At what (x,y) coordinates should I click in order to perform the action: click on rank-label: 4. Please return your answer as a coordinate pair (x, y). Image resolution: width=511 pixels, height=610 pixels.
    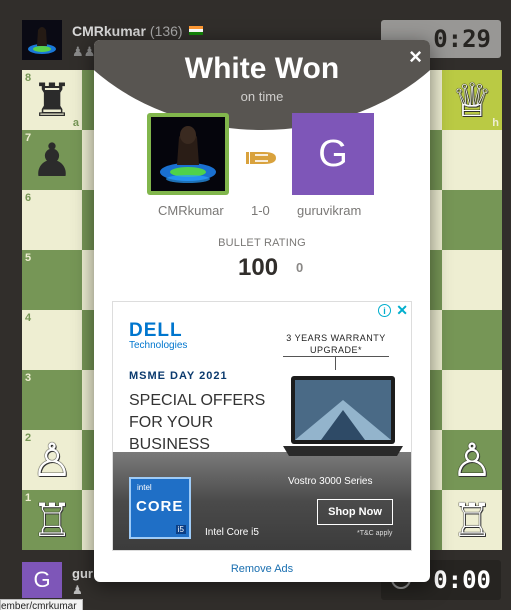
    Looking at the image, I should click on (28, 318).